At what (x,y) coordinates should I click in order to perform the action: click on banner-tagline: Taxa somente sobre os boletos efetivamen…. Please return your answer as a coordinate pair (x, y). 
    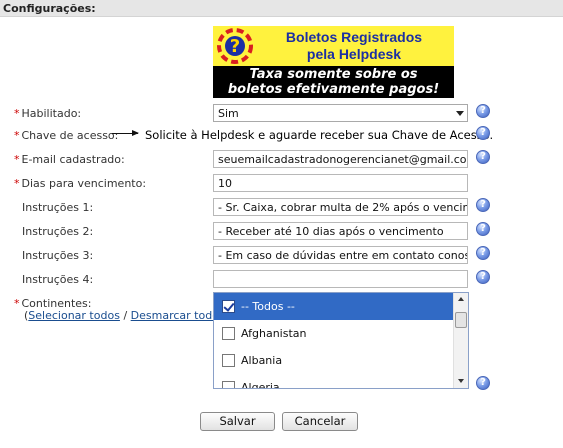
    Looking at the image, I should click on (333, 82).